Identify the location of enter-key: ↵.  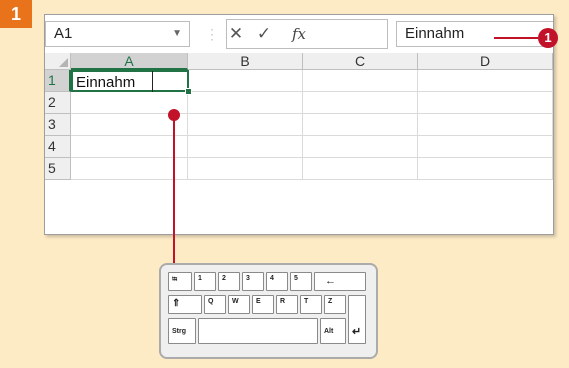
(357, 328).